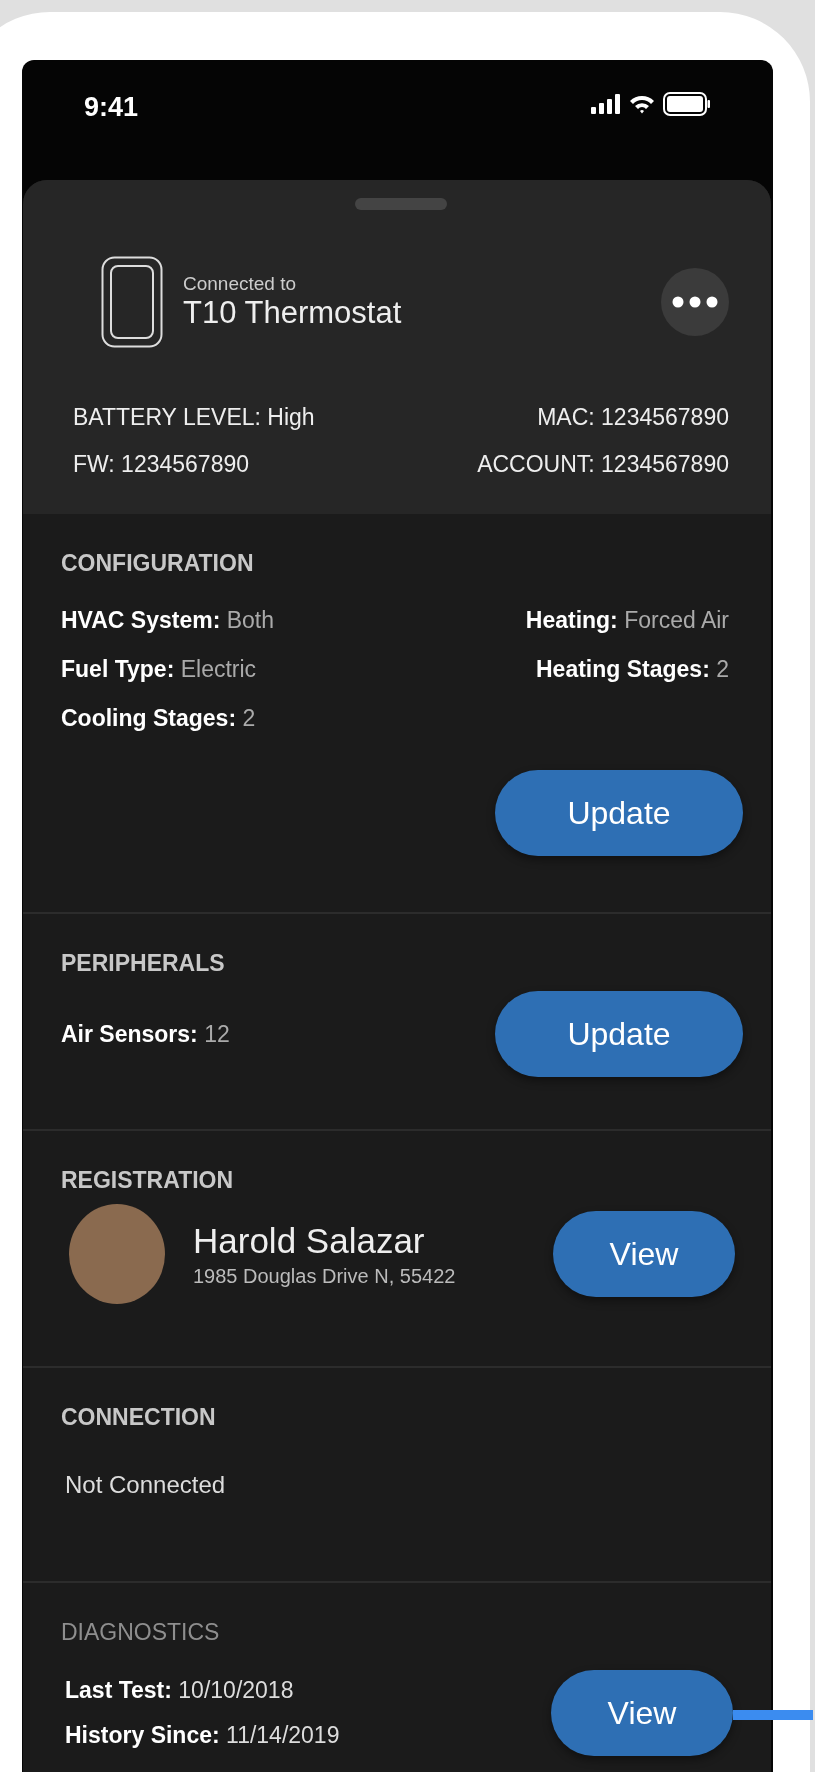 This screenshot has width=815, height=1772. I want to click on owner-name: Harold Salazar, so click(309, 1240).